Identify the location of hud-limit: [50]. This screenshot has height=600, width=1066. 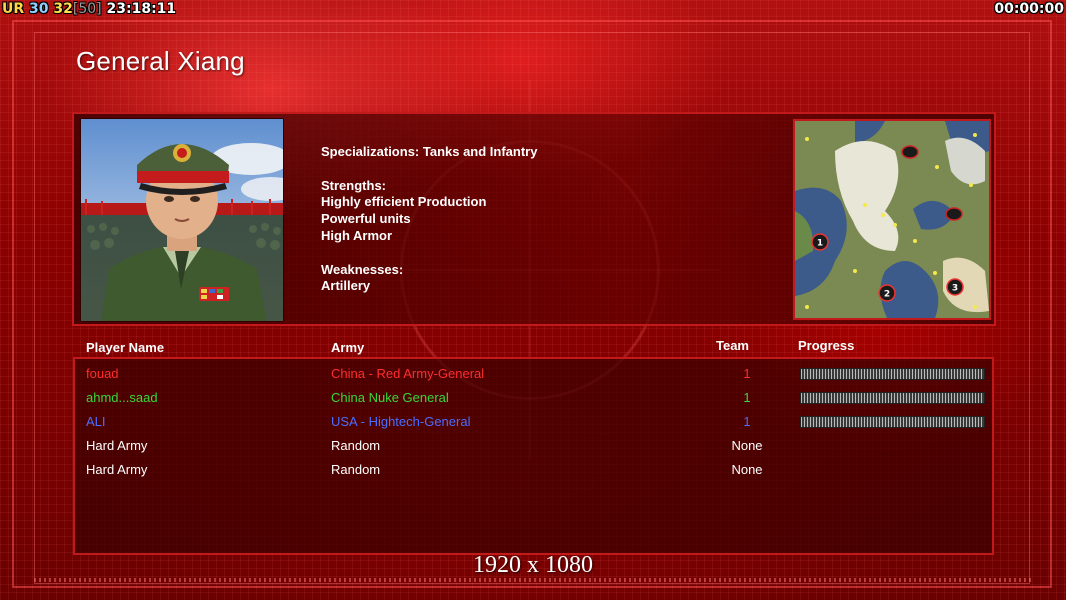
(87, 9).